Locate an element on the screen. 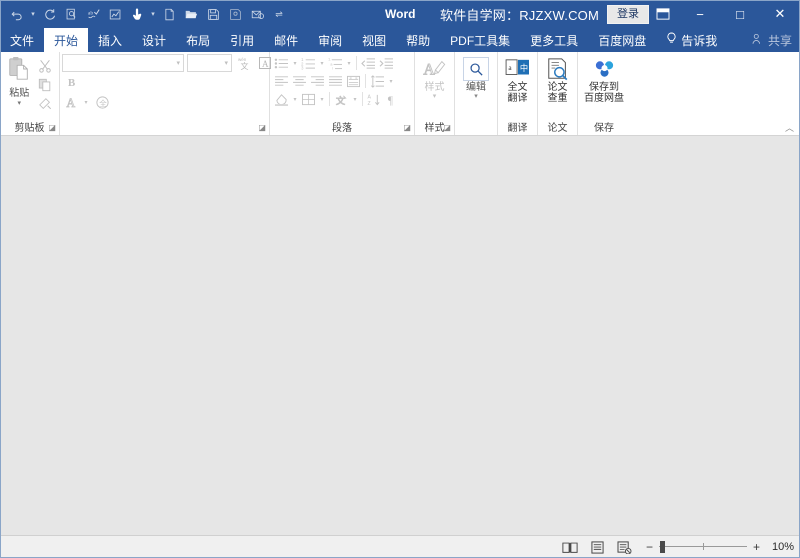 This screenshot has height=558, width=800. distribute-icon is located at coordinates (353, 81).